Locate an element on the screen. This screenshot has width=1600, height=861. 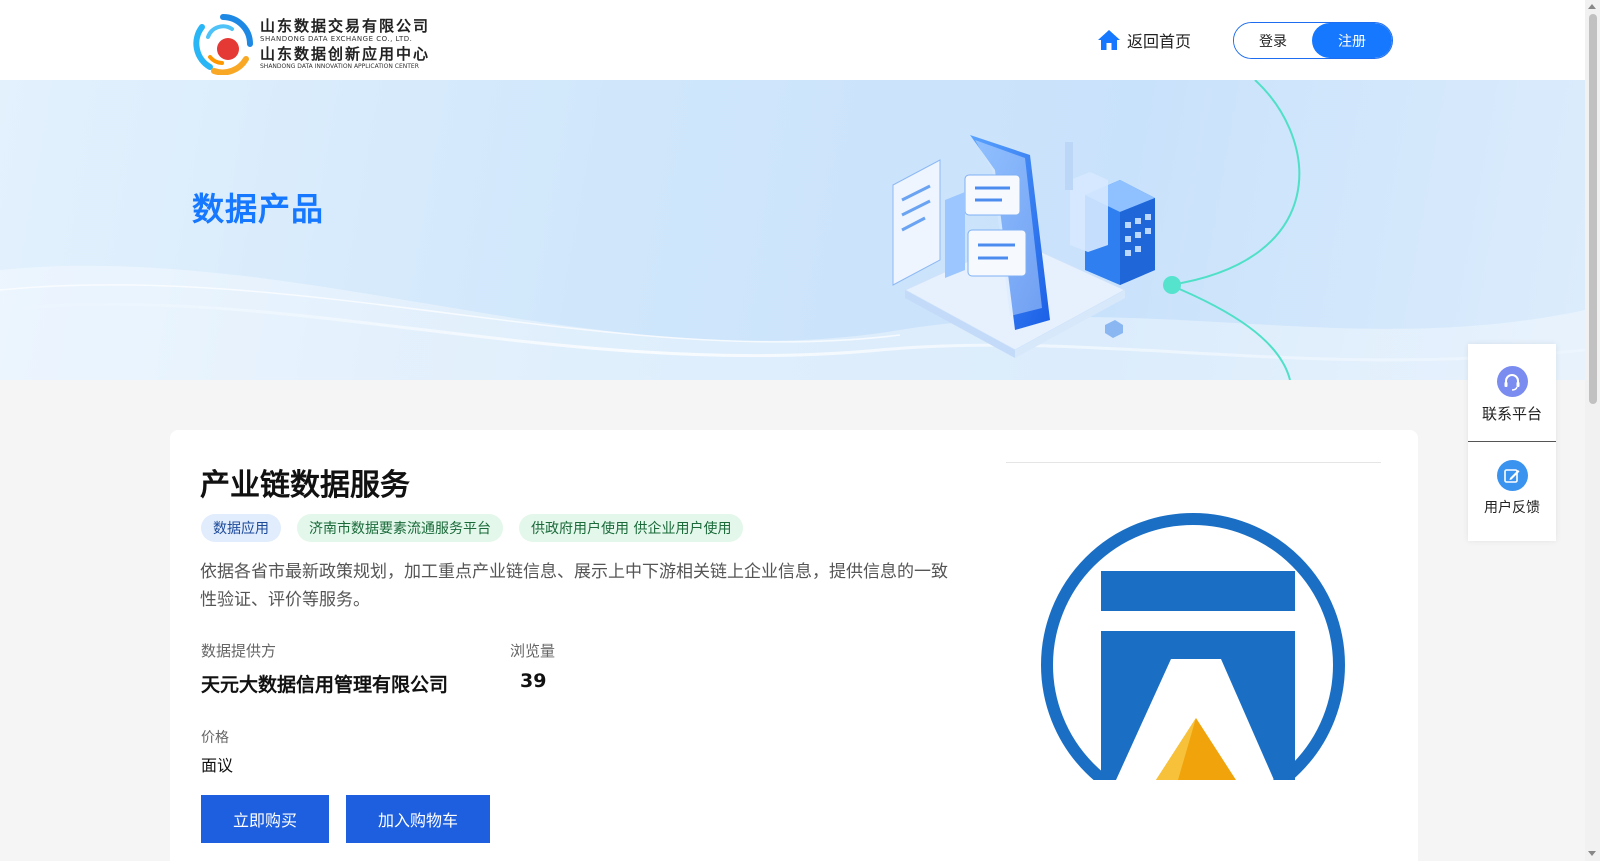
views-value: 39 is located at coordinates (533, 681).